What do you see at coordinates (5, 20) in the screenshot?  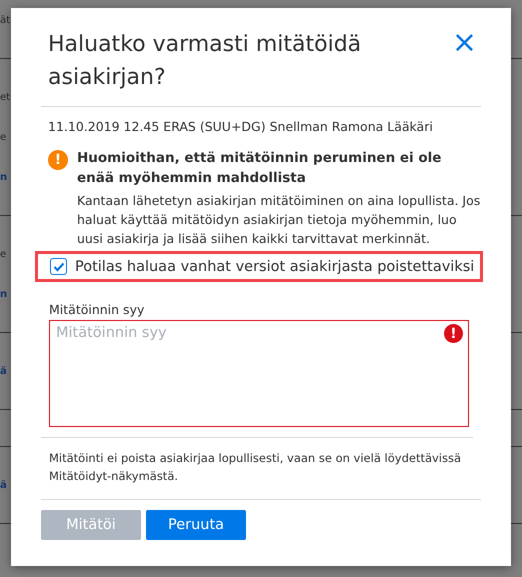 I see `background-text: ät` at bounding box center [5, 20].